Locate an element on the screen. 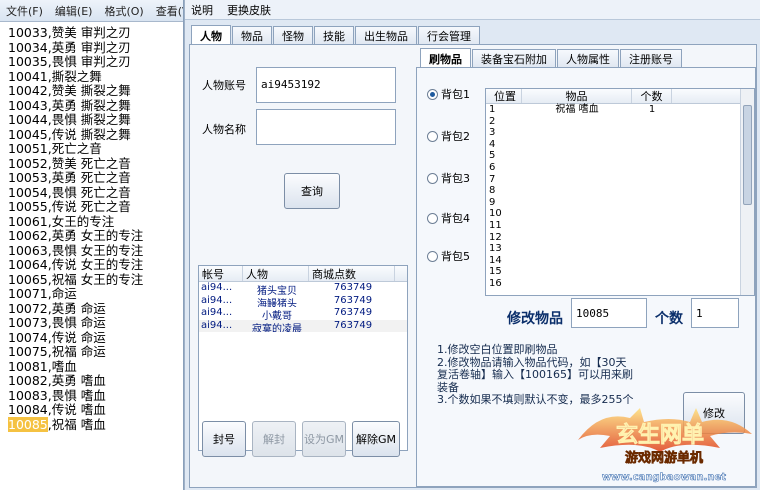  item-row: 9 is located at coordinates (620, 203).